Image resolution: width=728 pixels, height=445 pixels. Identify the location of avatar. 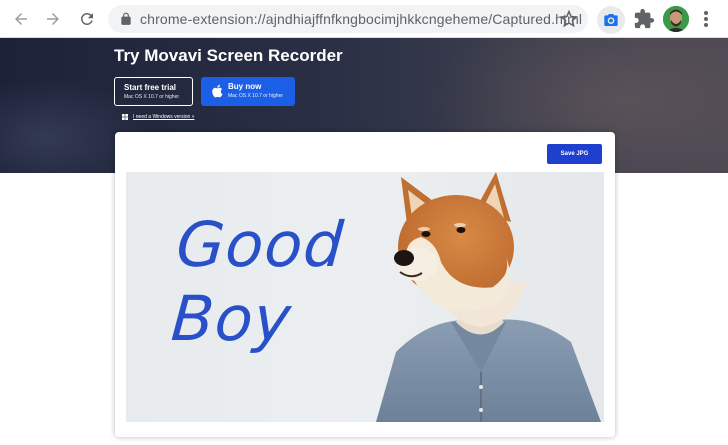
(676, 19).